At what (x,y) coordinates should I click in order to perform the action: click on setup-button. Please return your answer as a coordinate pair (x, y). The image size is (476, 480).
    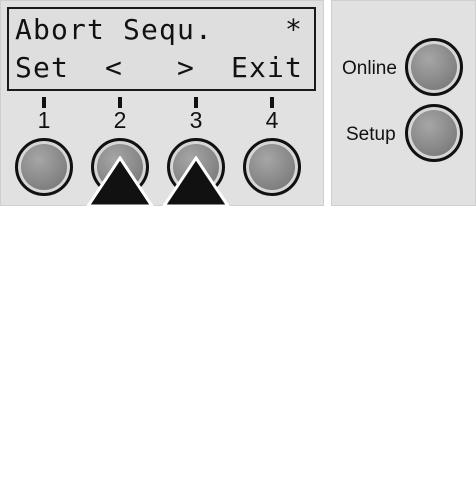
    Looking at the image, I should click on (434, 133).